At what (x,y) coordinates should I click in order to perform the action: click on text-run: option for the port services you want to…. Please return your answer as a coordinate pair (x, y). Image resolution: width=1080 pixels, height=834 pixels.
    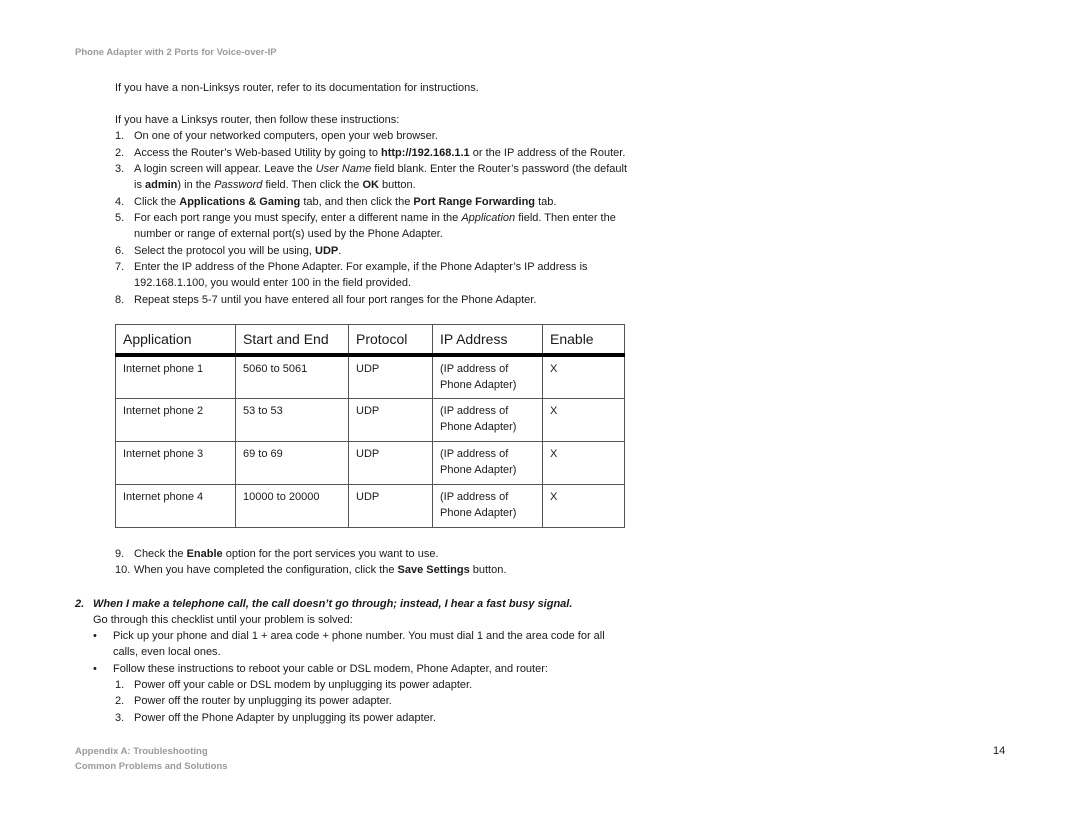
    Looking at the image, I should click on (330, 554).